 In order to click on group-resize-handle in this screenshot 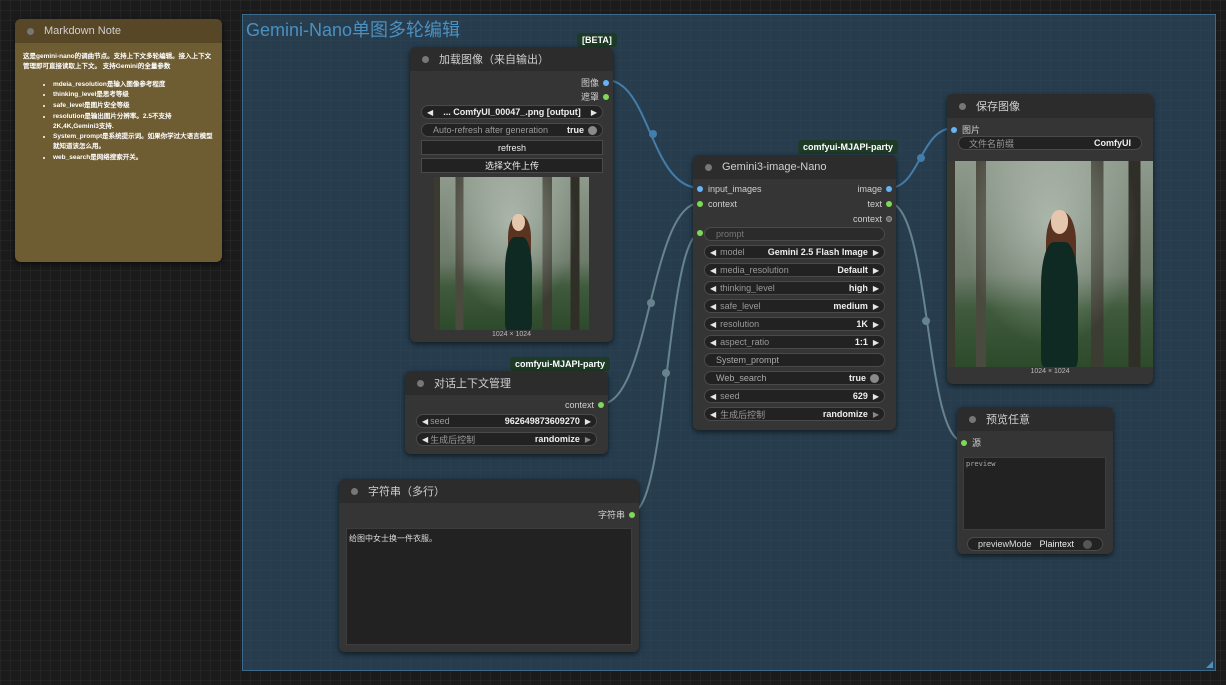, I will do `click(1209, 664)`.